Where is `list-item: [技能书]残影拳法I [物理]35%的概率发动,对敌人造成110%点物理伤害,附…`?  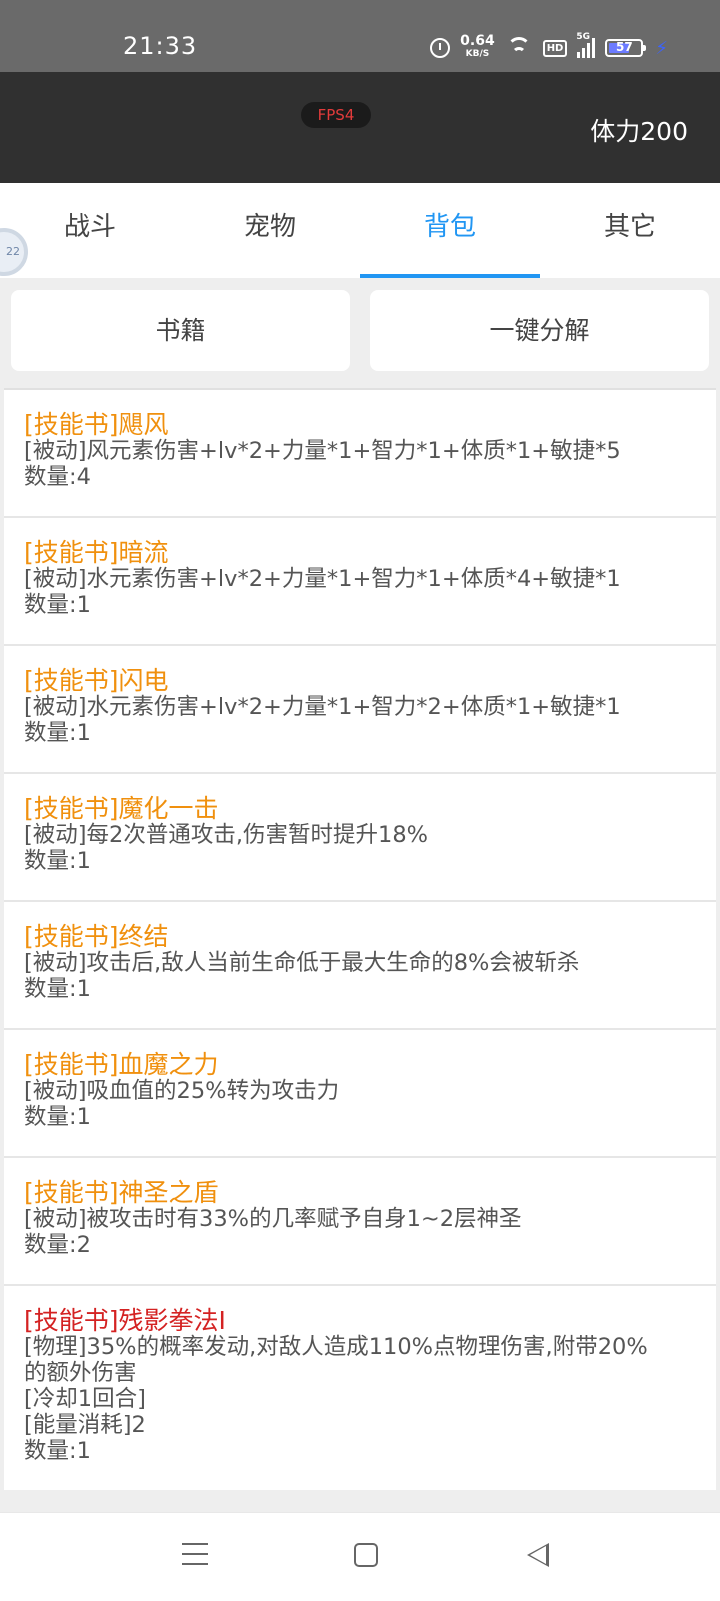 list-item: [技能书]残影拳法I [物理]35%的概率发动,对敌人造成110%点物理伤害,附… is located at coordinates (360, 1387).